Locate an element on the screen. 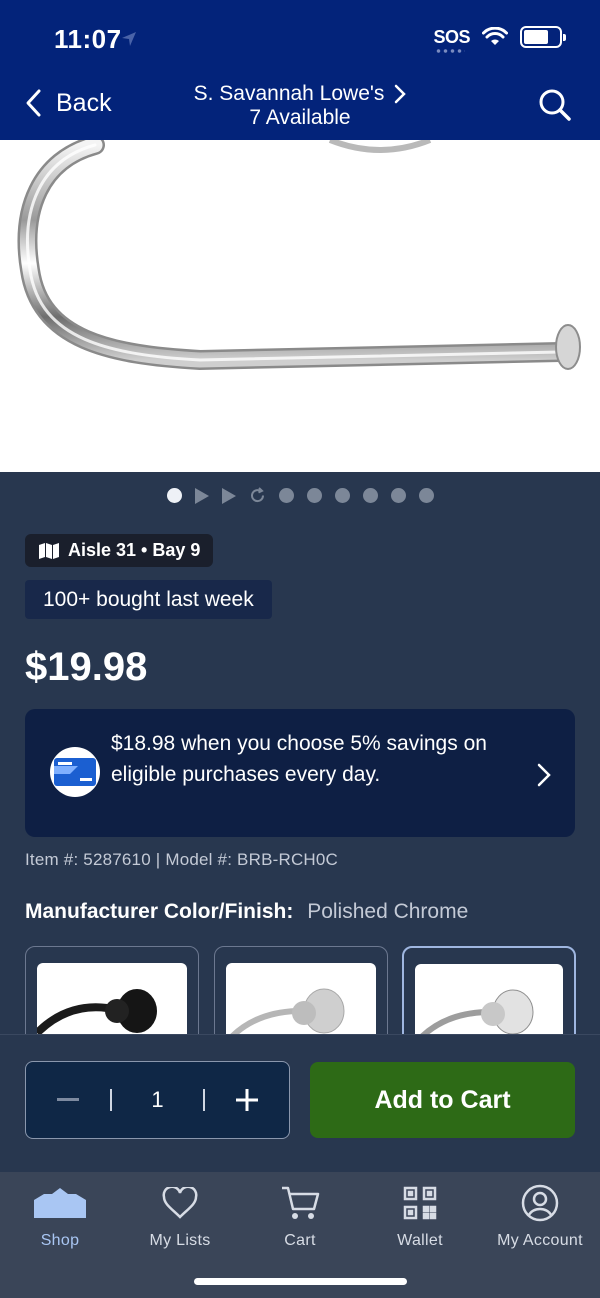 The image size is (600, 1298). location-arrow-icon is located at coordinates (129, 39).